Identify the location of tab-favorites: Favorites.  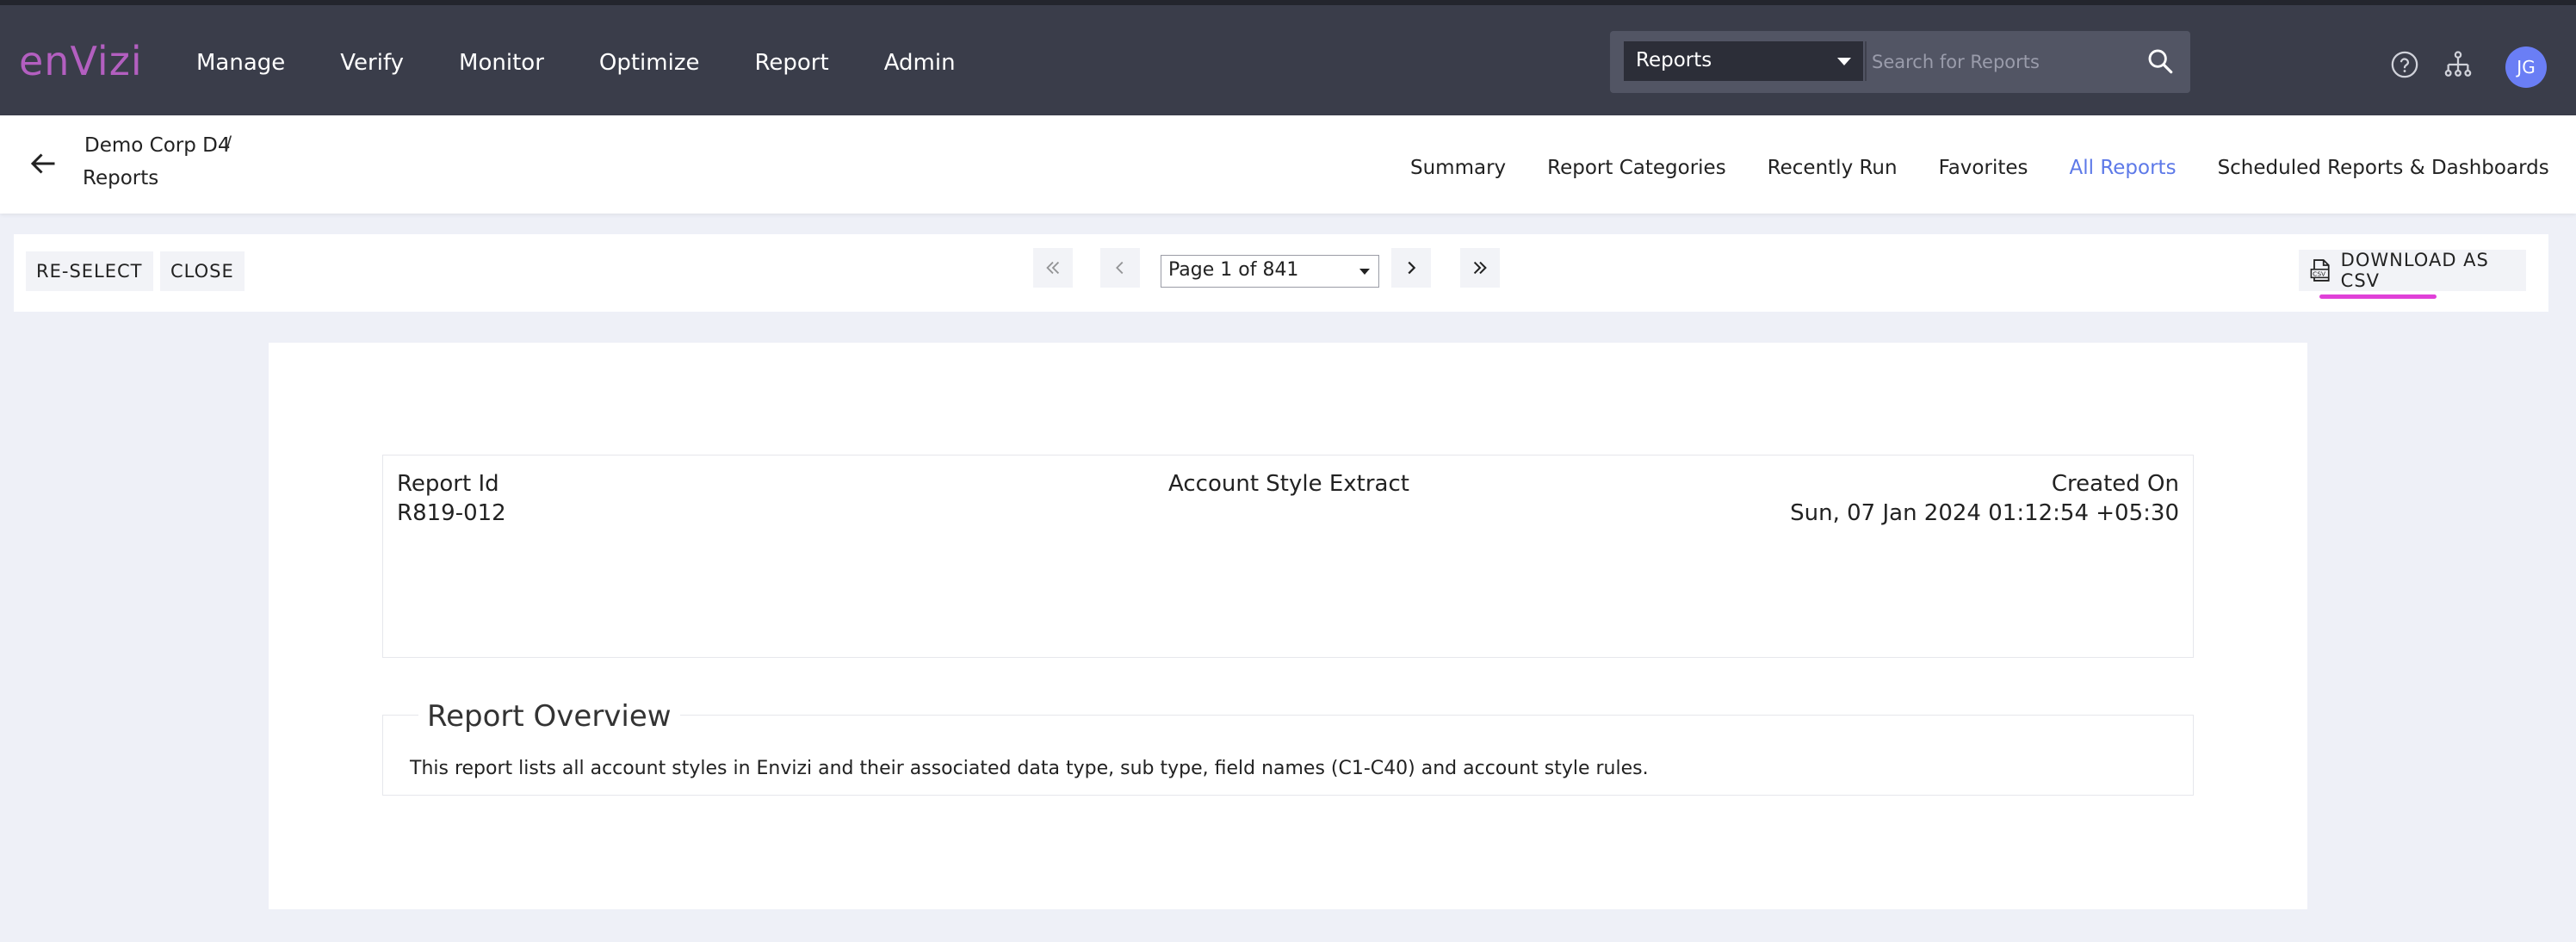
(1983, 168).